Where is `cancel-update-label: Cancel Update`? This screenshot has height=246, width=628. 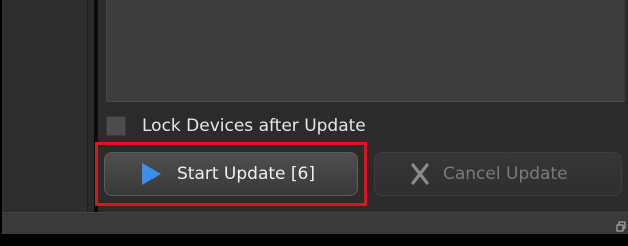
cancel-update-label: Cancel Update is located at coordinates (505, 174).